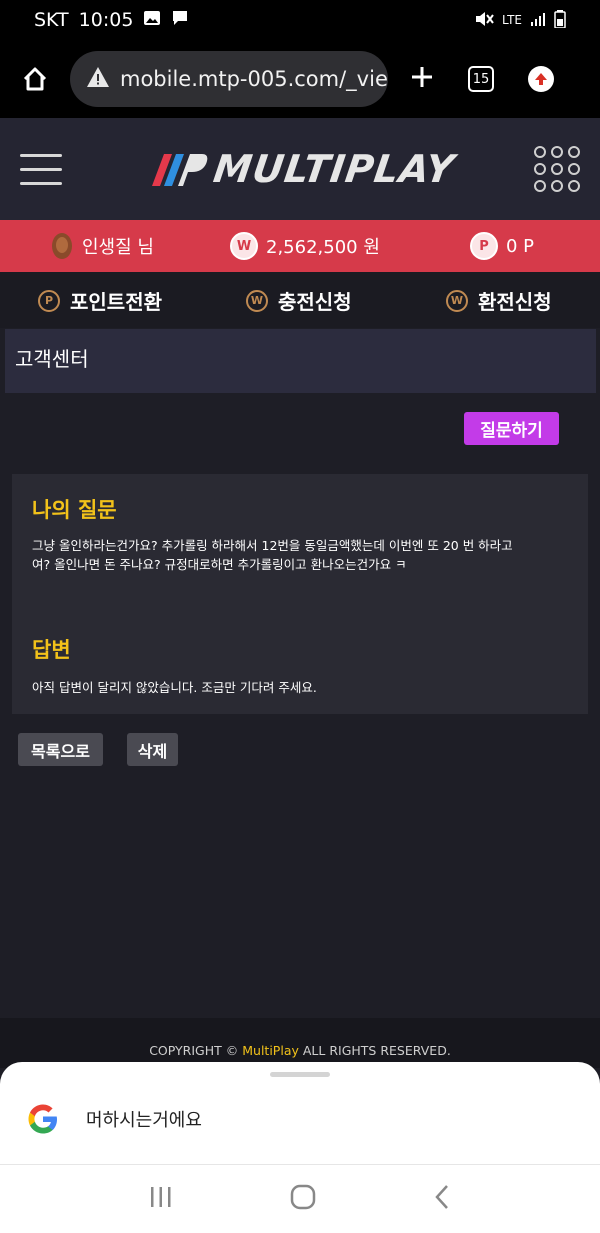 The image size is (600, 1233). I want to click on home-button, so click(35, 79).